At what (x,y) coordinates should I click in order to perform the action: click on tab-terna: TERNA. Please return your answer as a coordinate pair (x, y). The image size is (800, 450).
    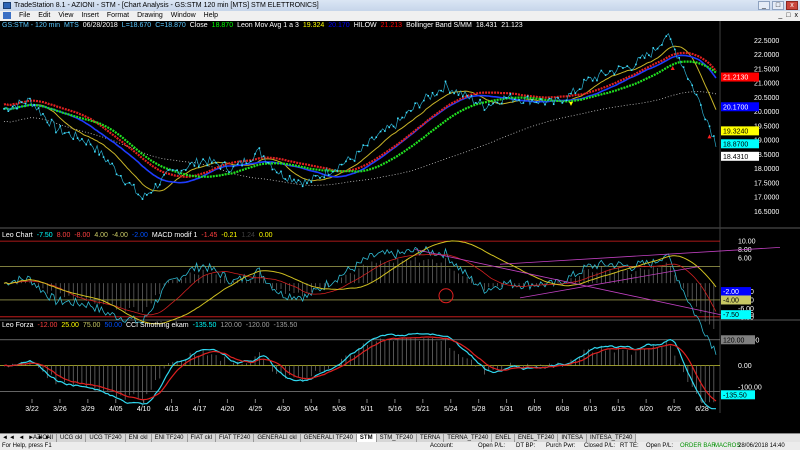
    Looking at the image, I should click on (430, 438).